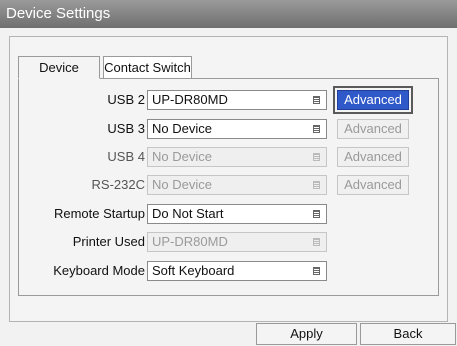  I want to click on usb3-value: No Device, so click(182, 128).